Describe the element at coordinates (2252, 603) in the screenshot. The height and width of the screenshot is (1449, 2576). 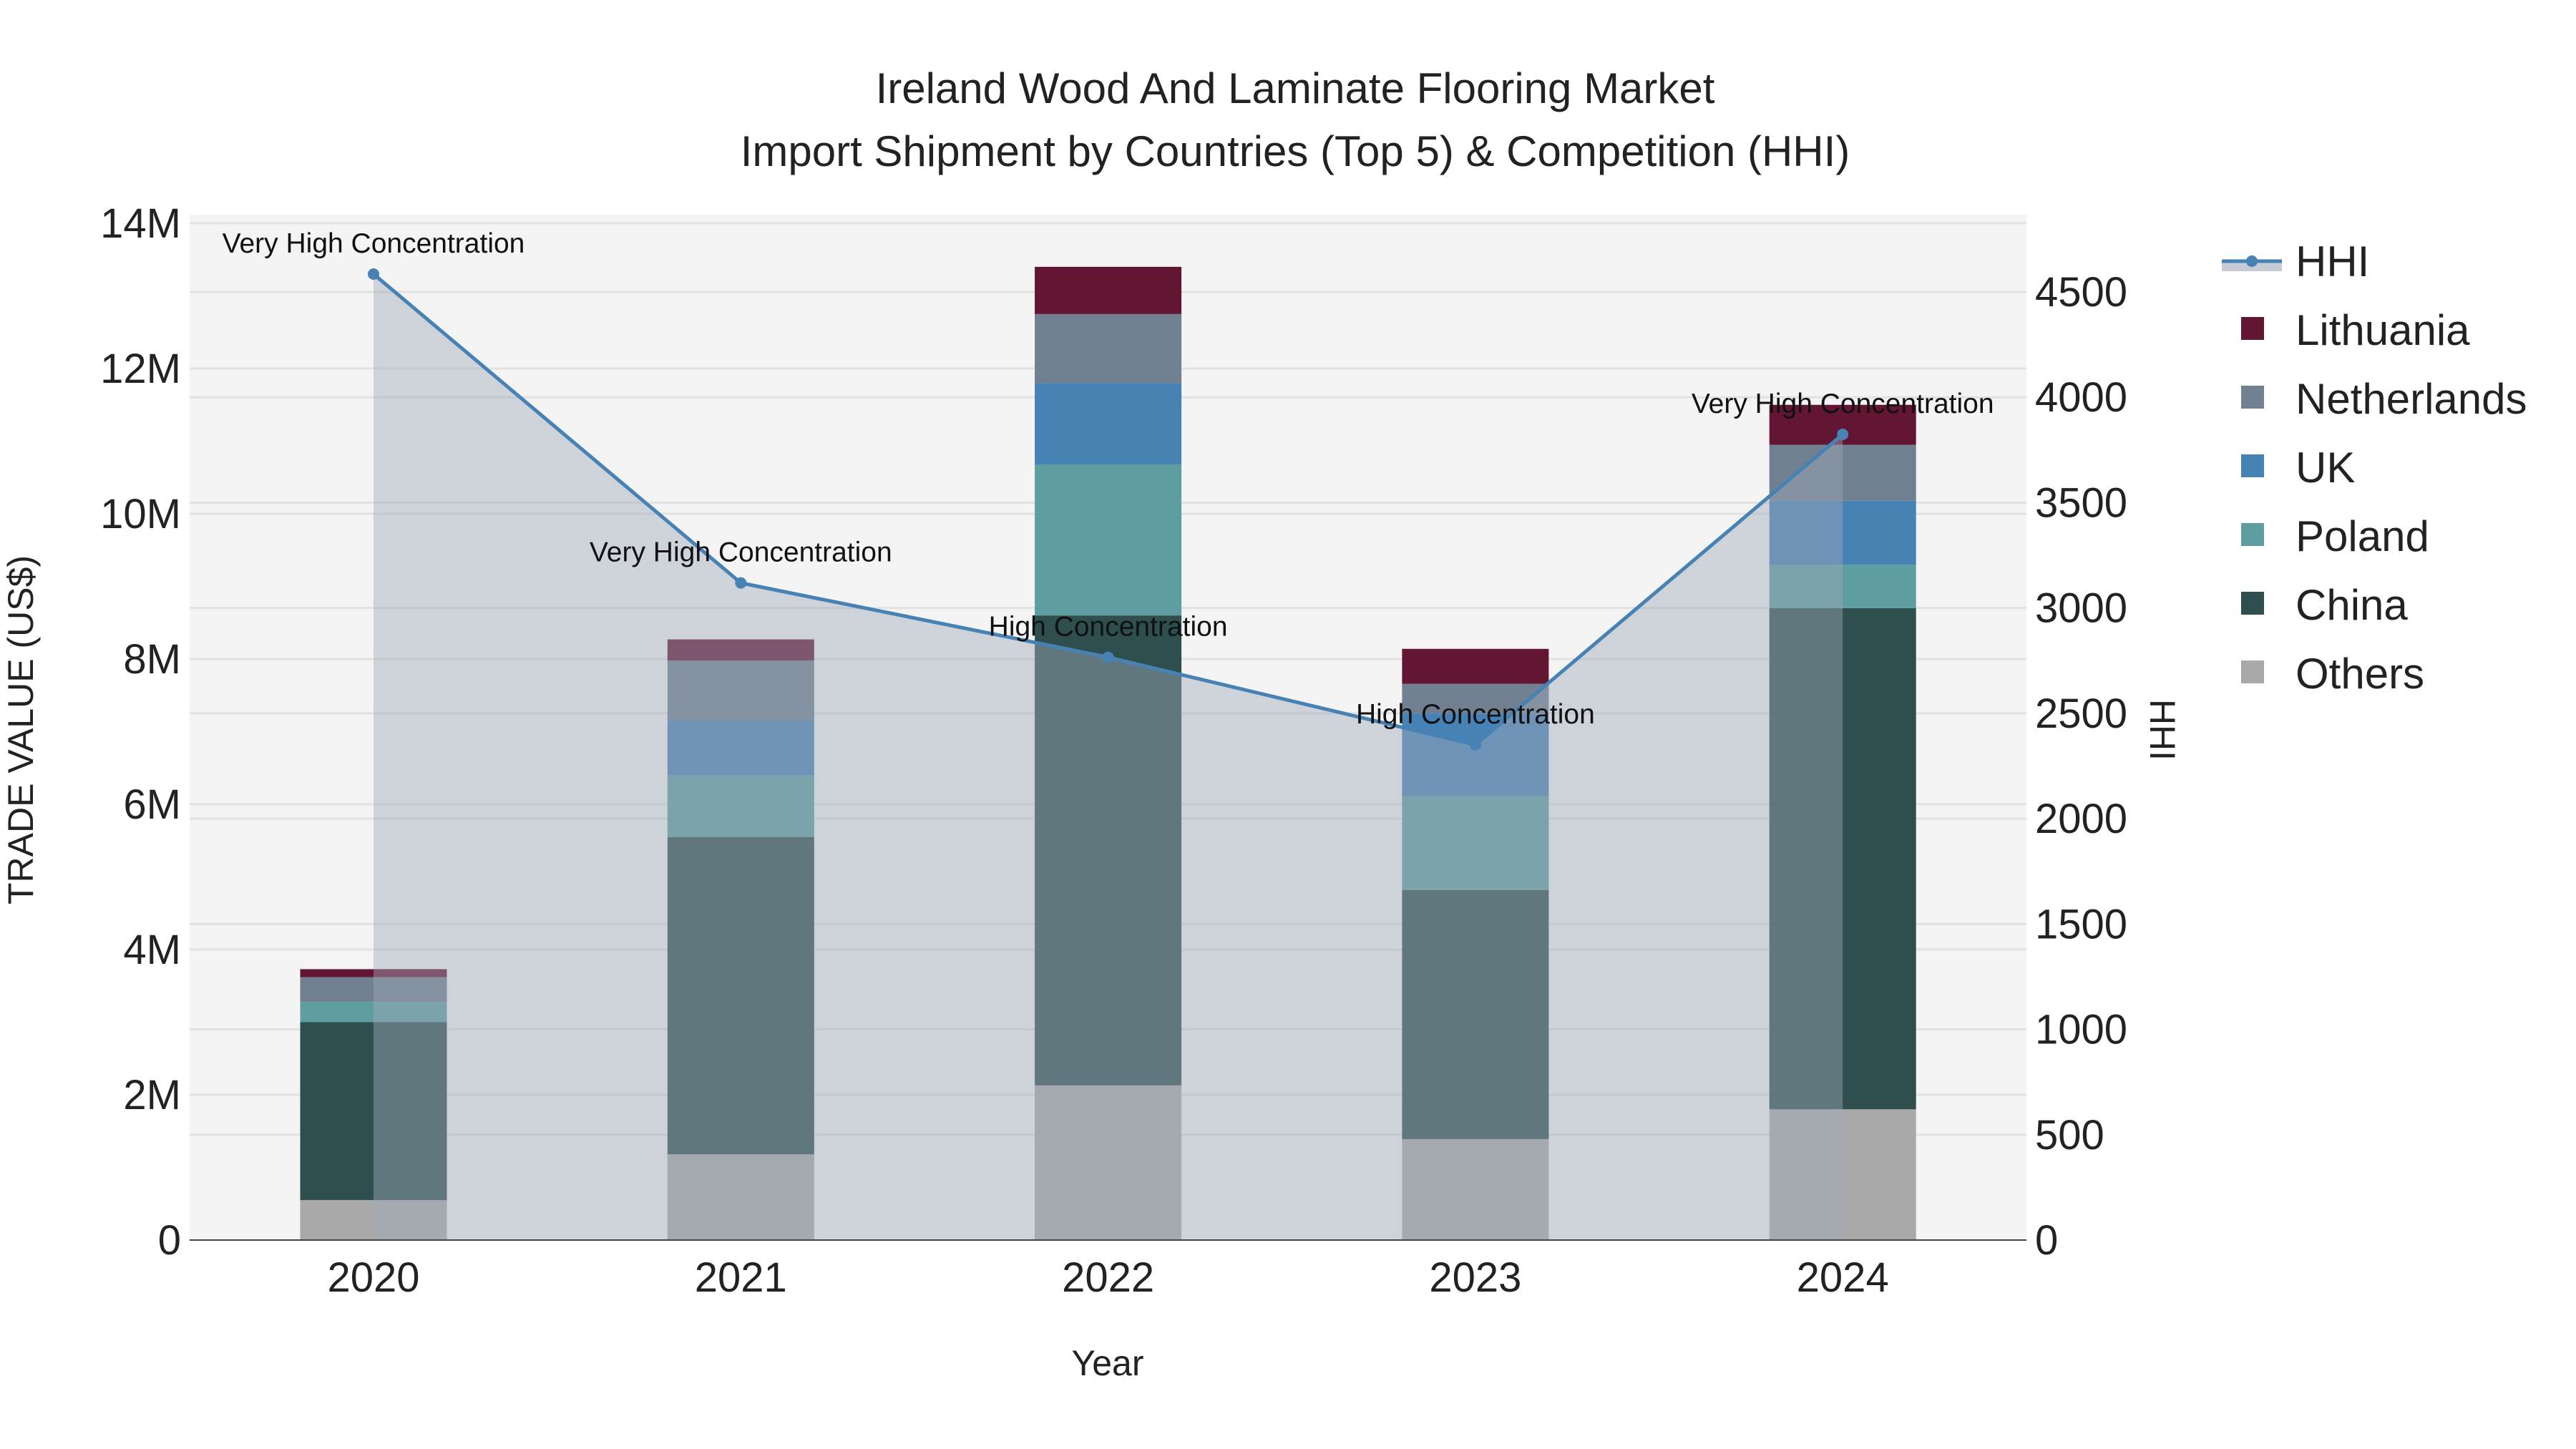
I see `legend-swatch-china` at that location.